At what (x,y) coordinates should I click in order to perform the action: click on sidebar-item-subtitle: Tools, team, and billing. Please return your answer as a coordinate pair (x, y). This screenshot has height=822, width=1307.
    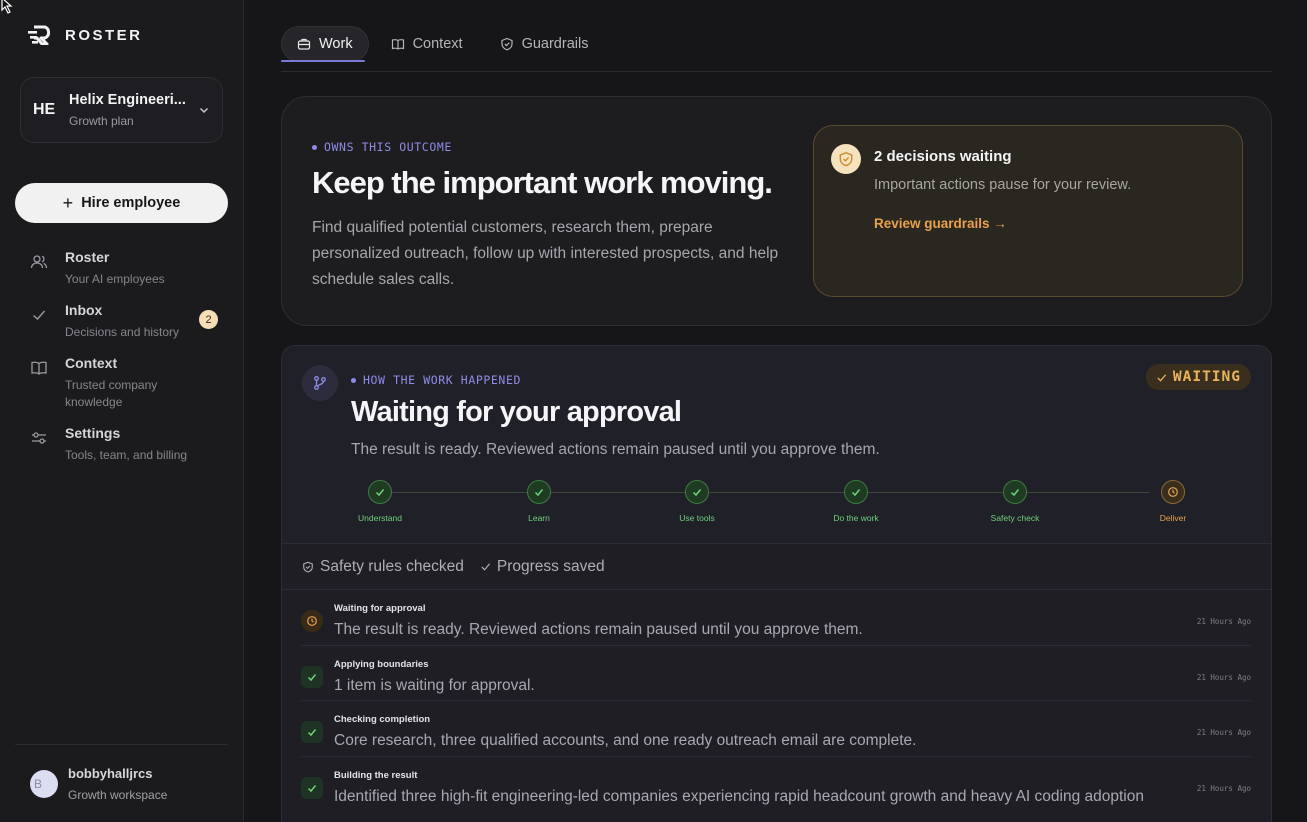
    Looking at the image, I should click on (126, 455).